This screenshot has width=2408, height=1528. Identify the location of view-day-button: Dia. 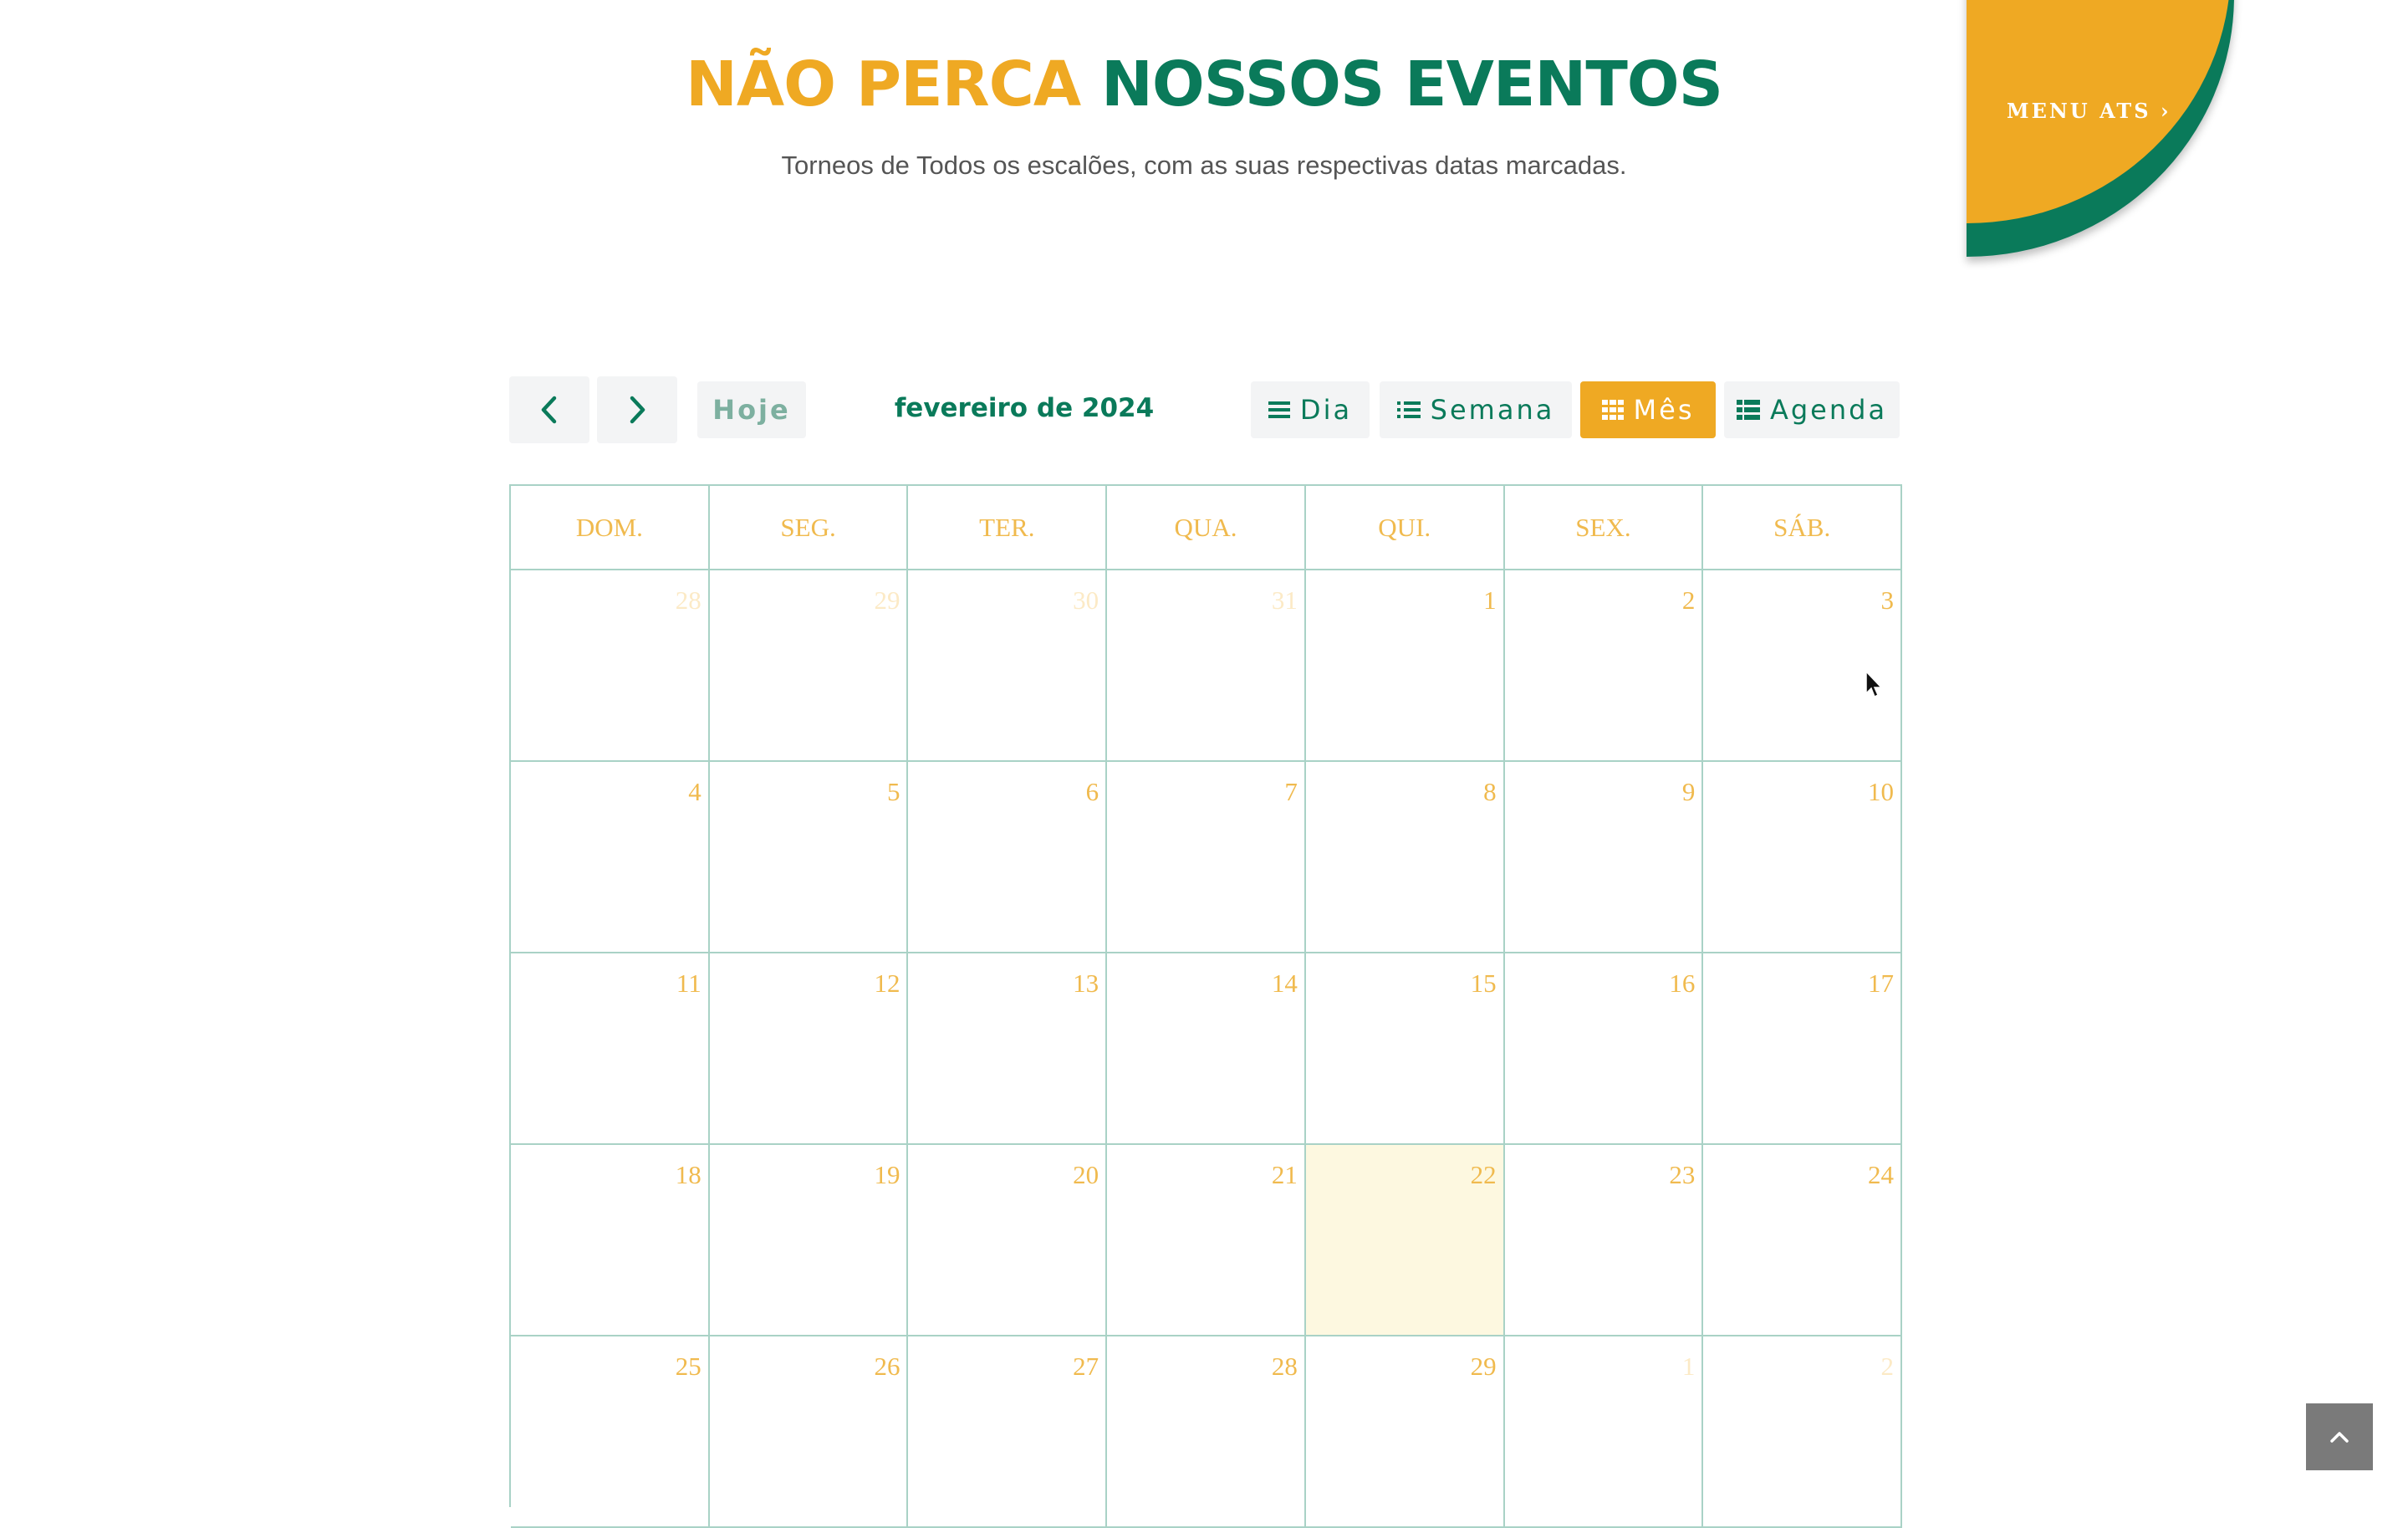
(1311, 410).